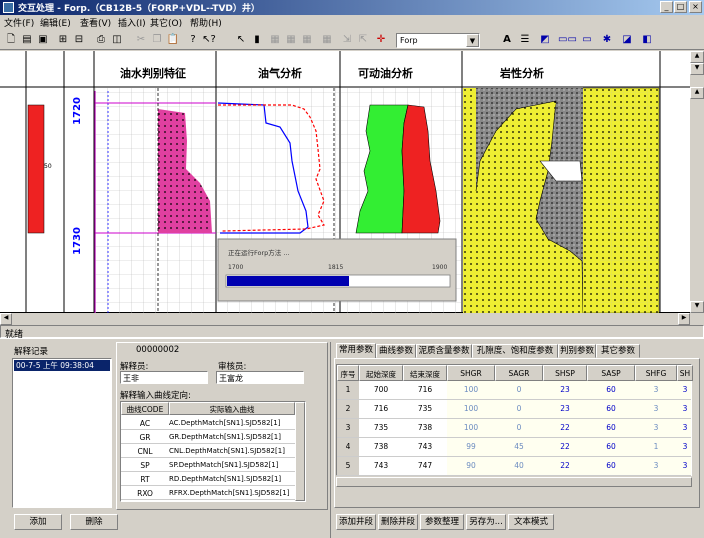 Image resolution: width=704 pixels, height=538 pixels. I want to click on panel-divider, so click(352, 339).